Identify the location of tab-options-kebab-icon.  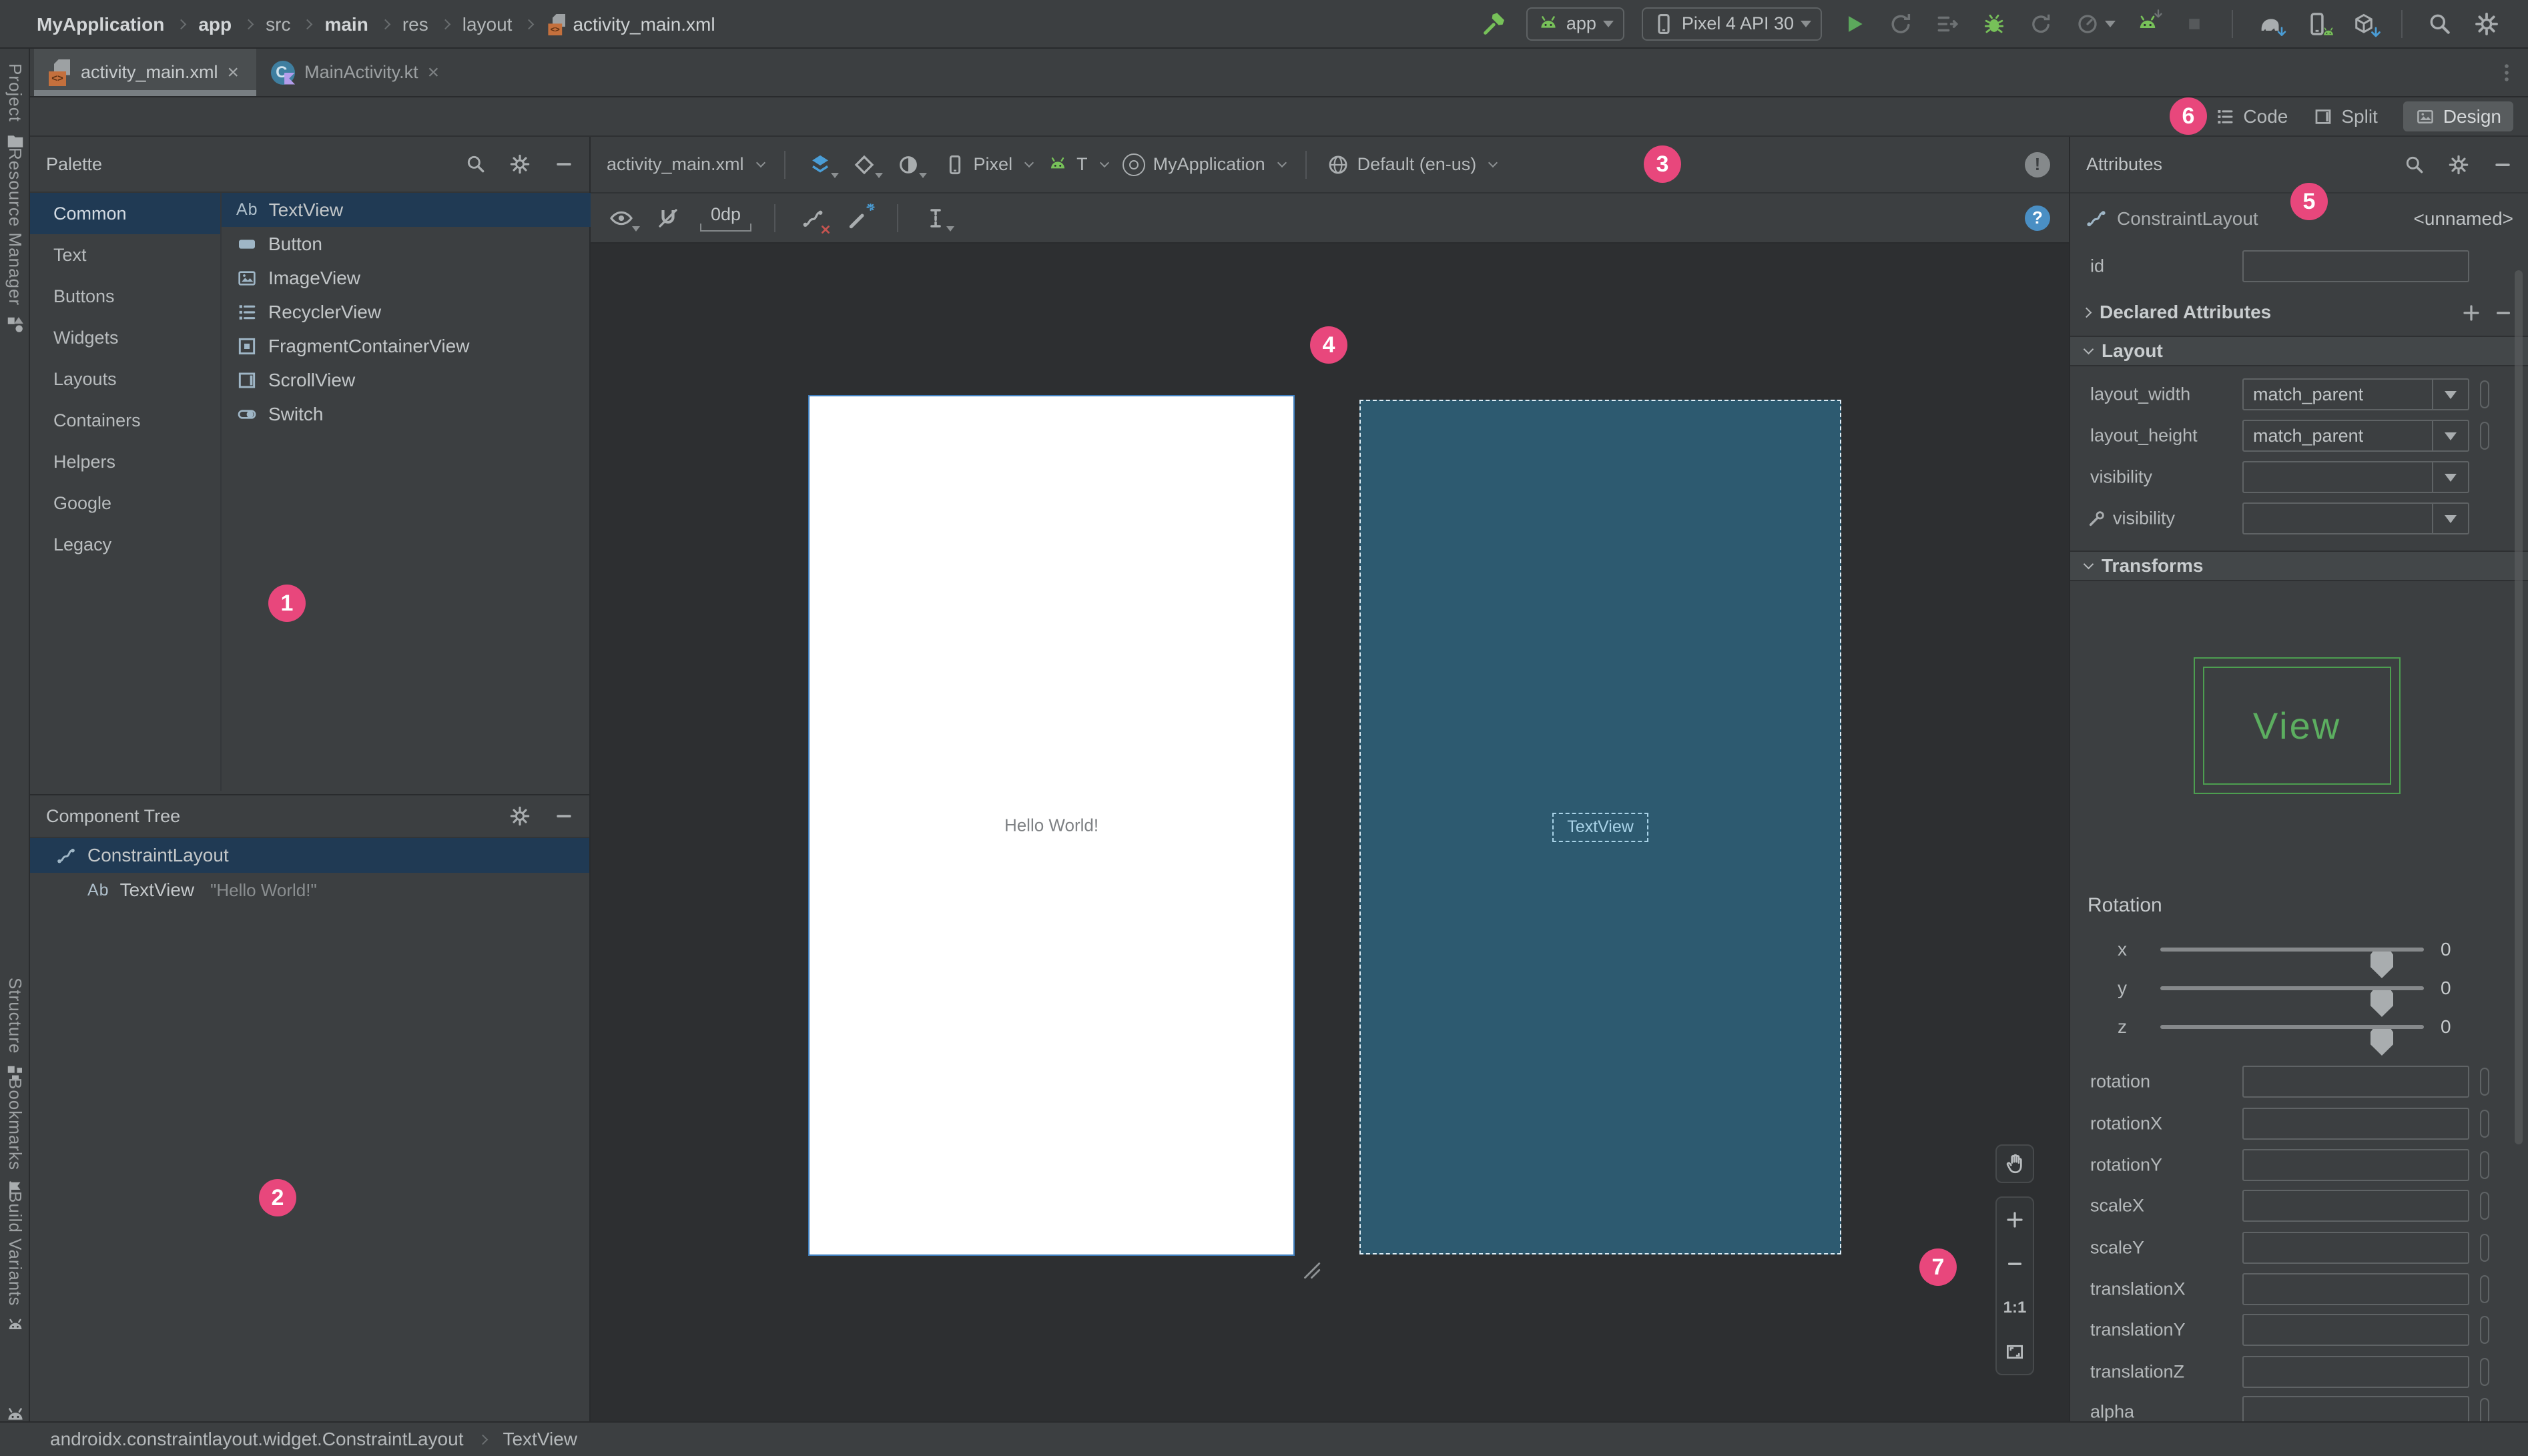
(2506, 72).